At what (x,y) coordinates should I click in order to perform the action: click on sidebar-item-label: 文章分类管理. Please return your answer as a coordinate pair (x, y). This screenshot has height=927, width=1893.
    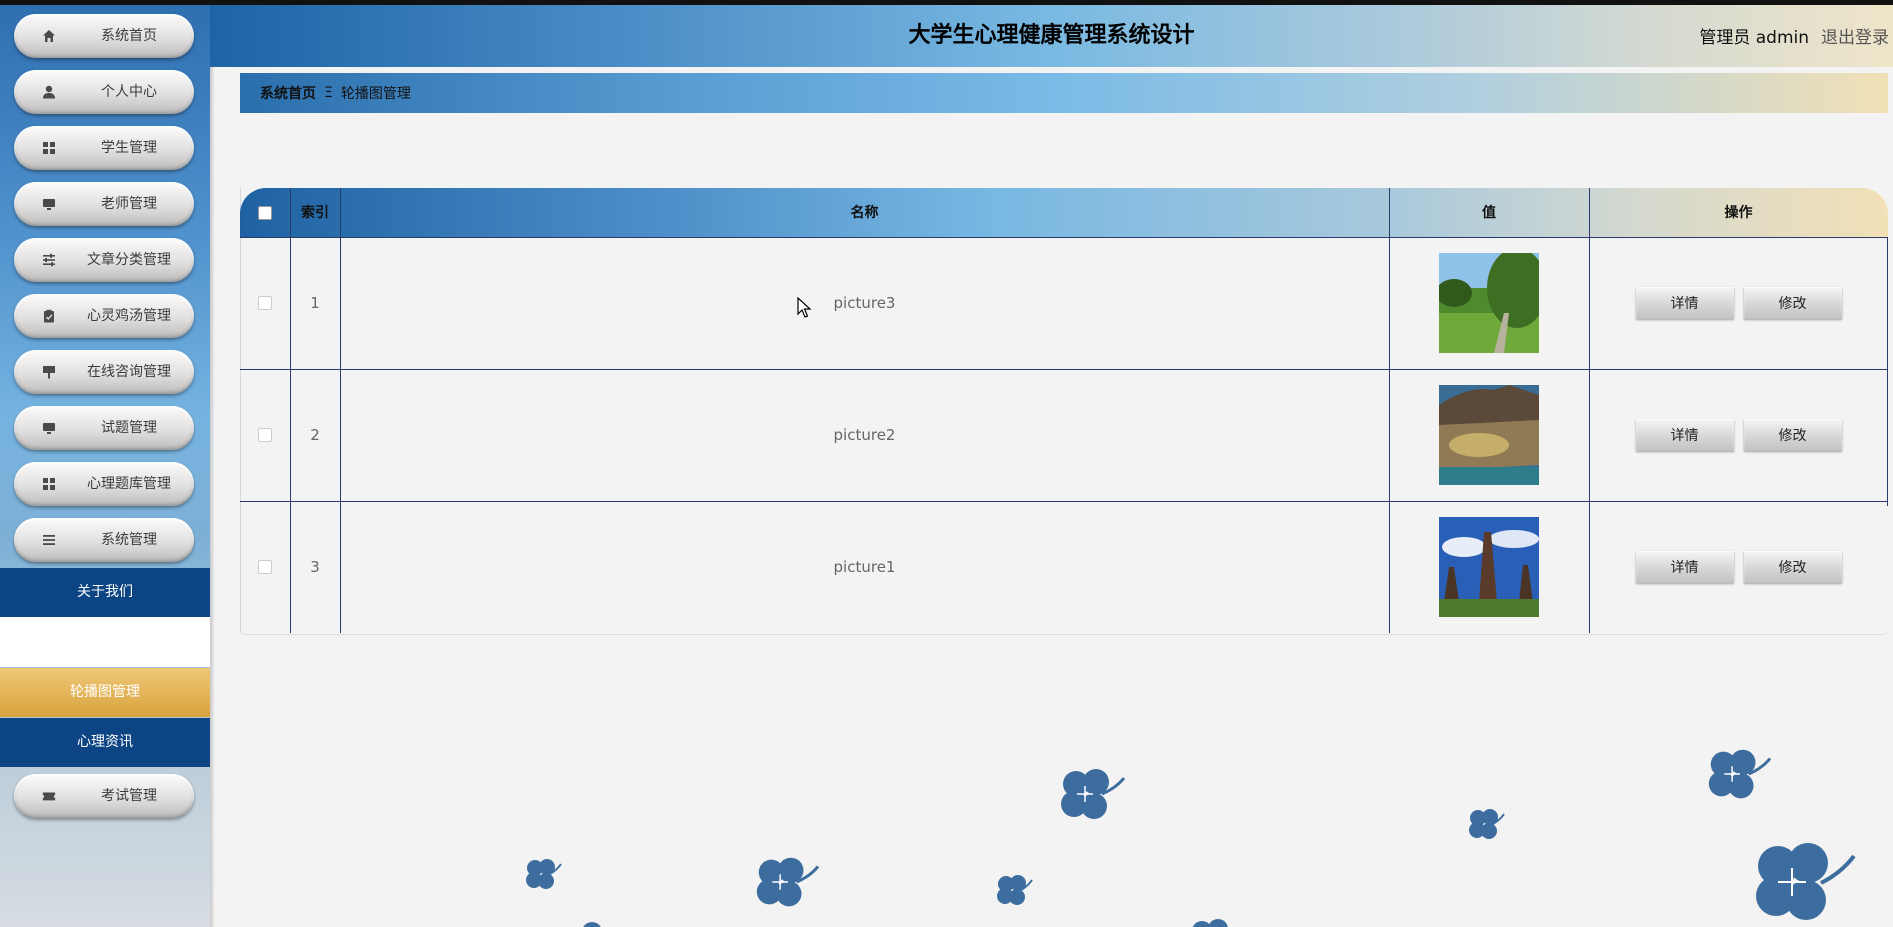
    Looking at the image, I should click on (129, 260).